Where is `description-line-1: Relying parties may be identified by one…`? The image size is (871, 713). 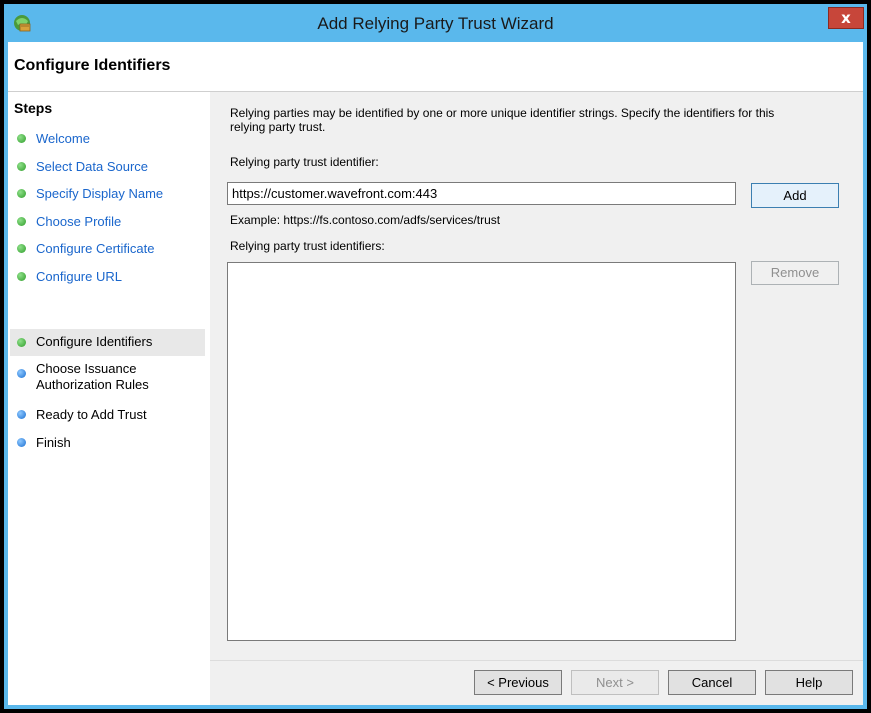 description-line-1: Relying parties may be identified by one… is located at coordinates (502, 113).